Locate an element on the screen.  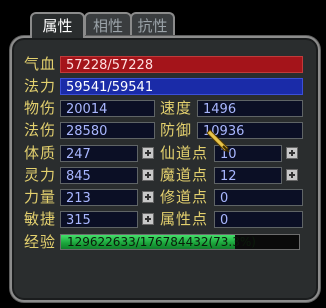
attr-pts-value: 0 is located at coordinates (258, 219).